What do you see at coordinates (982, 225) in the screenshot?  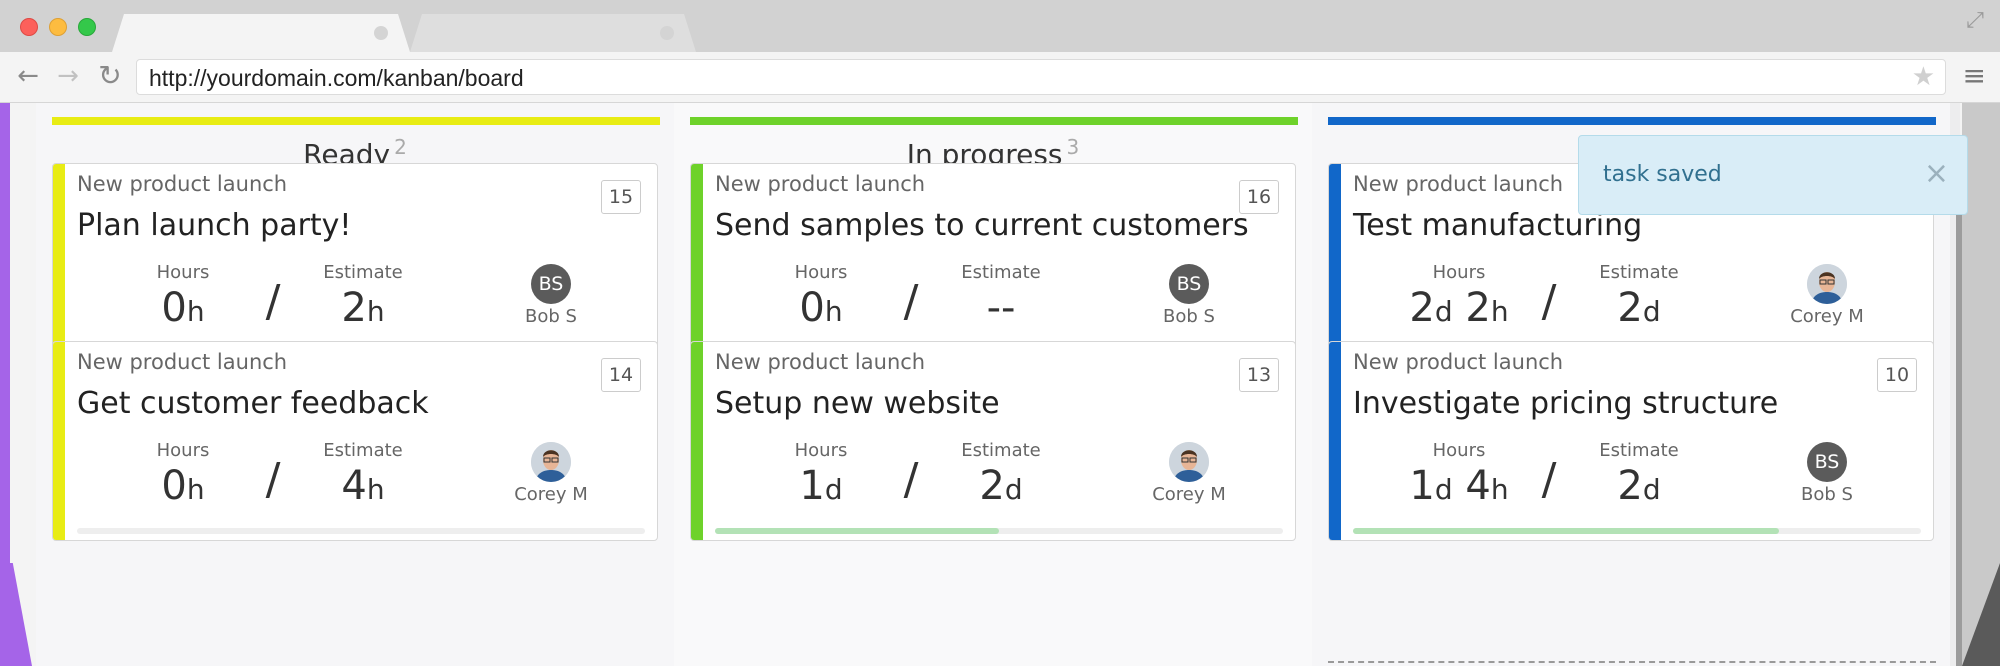 I see `card-title: Send samples to current customers` at bounding box center [982, 225].